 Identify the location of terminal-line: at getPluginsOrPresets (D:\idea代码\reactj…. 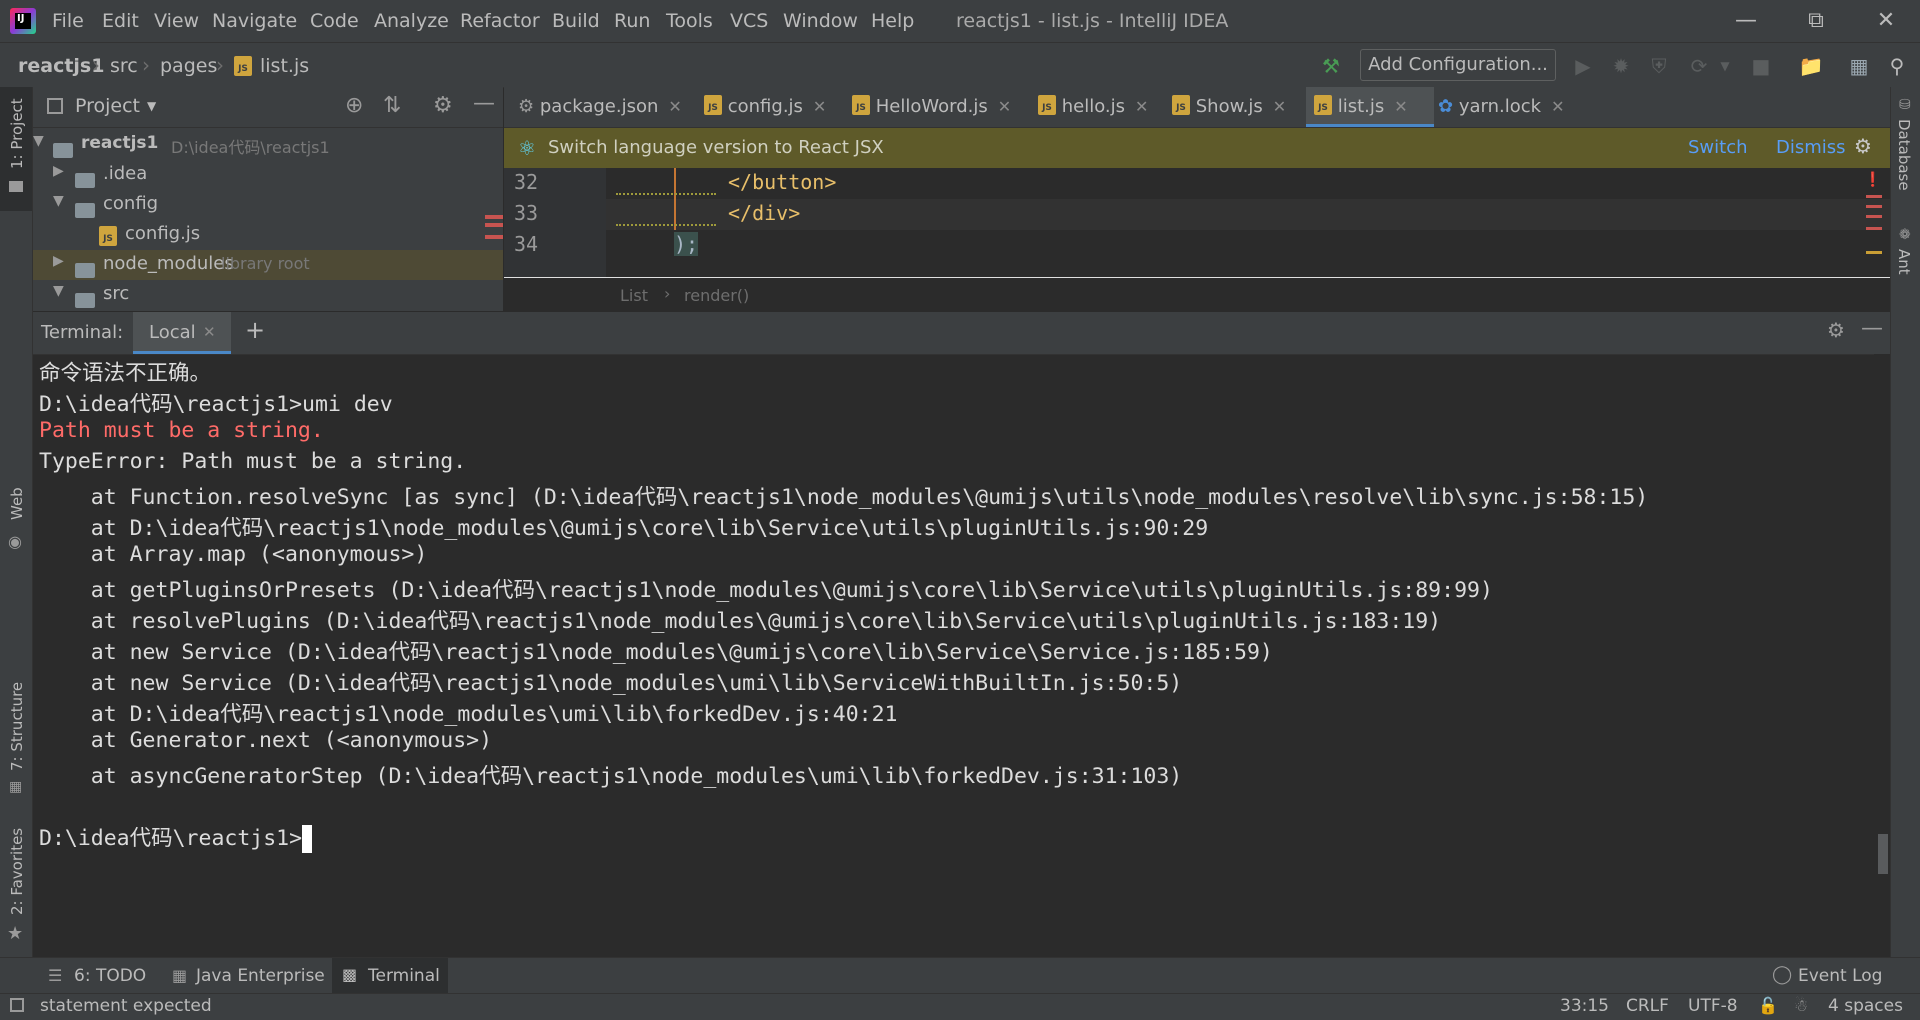
(766, 590).